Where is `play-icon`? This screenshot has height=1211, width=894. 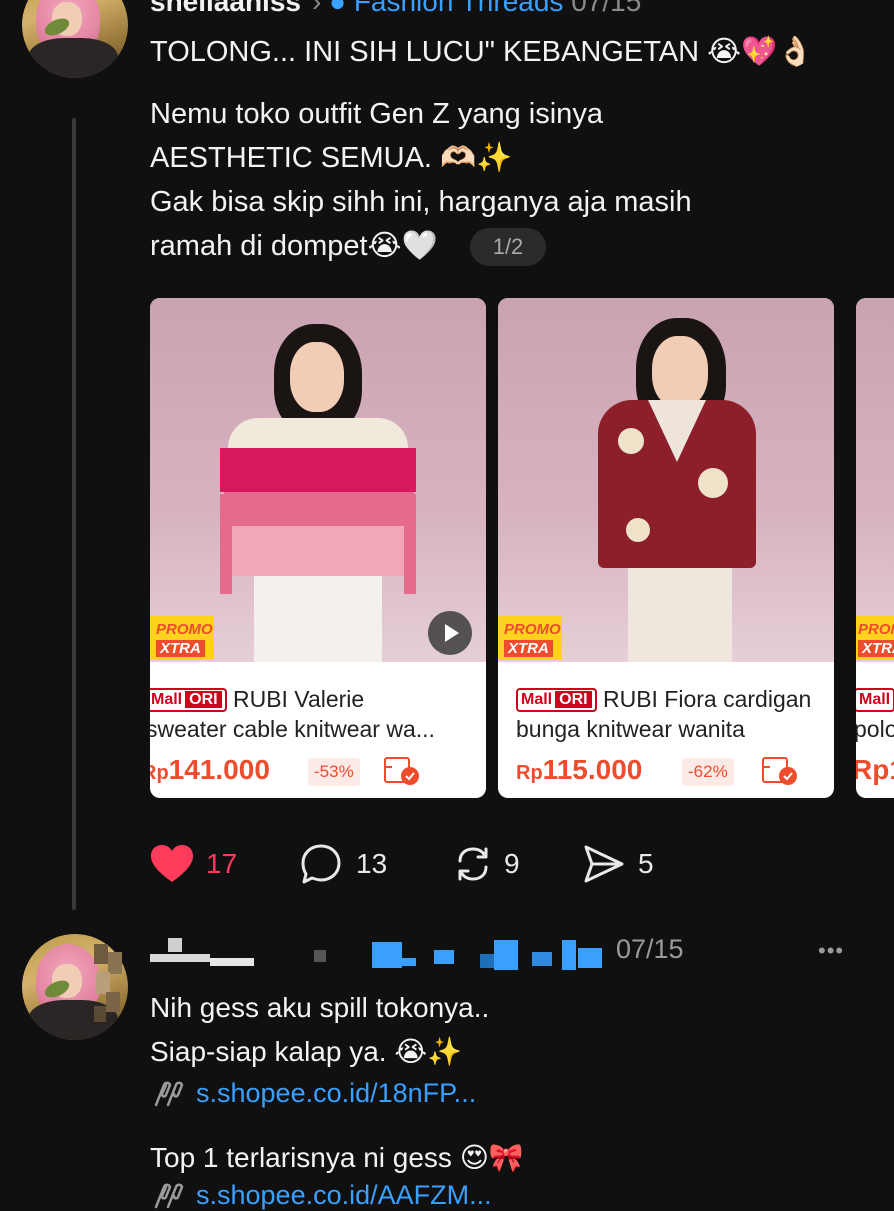
play-icon is located at coordinates (452, 633).